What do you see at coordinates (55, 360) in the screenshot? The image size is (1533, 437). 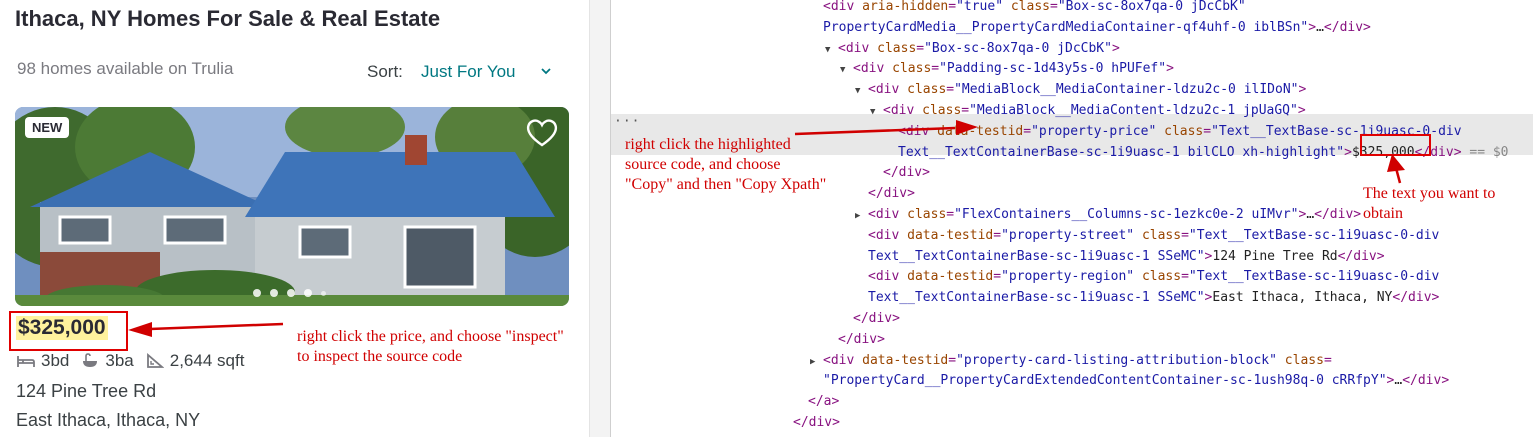 I see `beds-value: 3bd` at bounding box center [55, 360].